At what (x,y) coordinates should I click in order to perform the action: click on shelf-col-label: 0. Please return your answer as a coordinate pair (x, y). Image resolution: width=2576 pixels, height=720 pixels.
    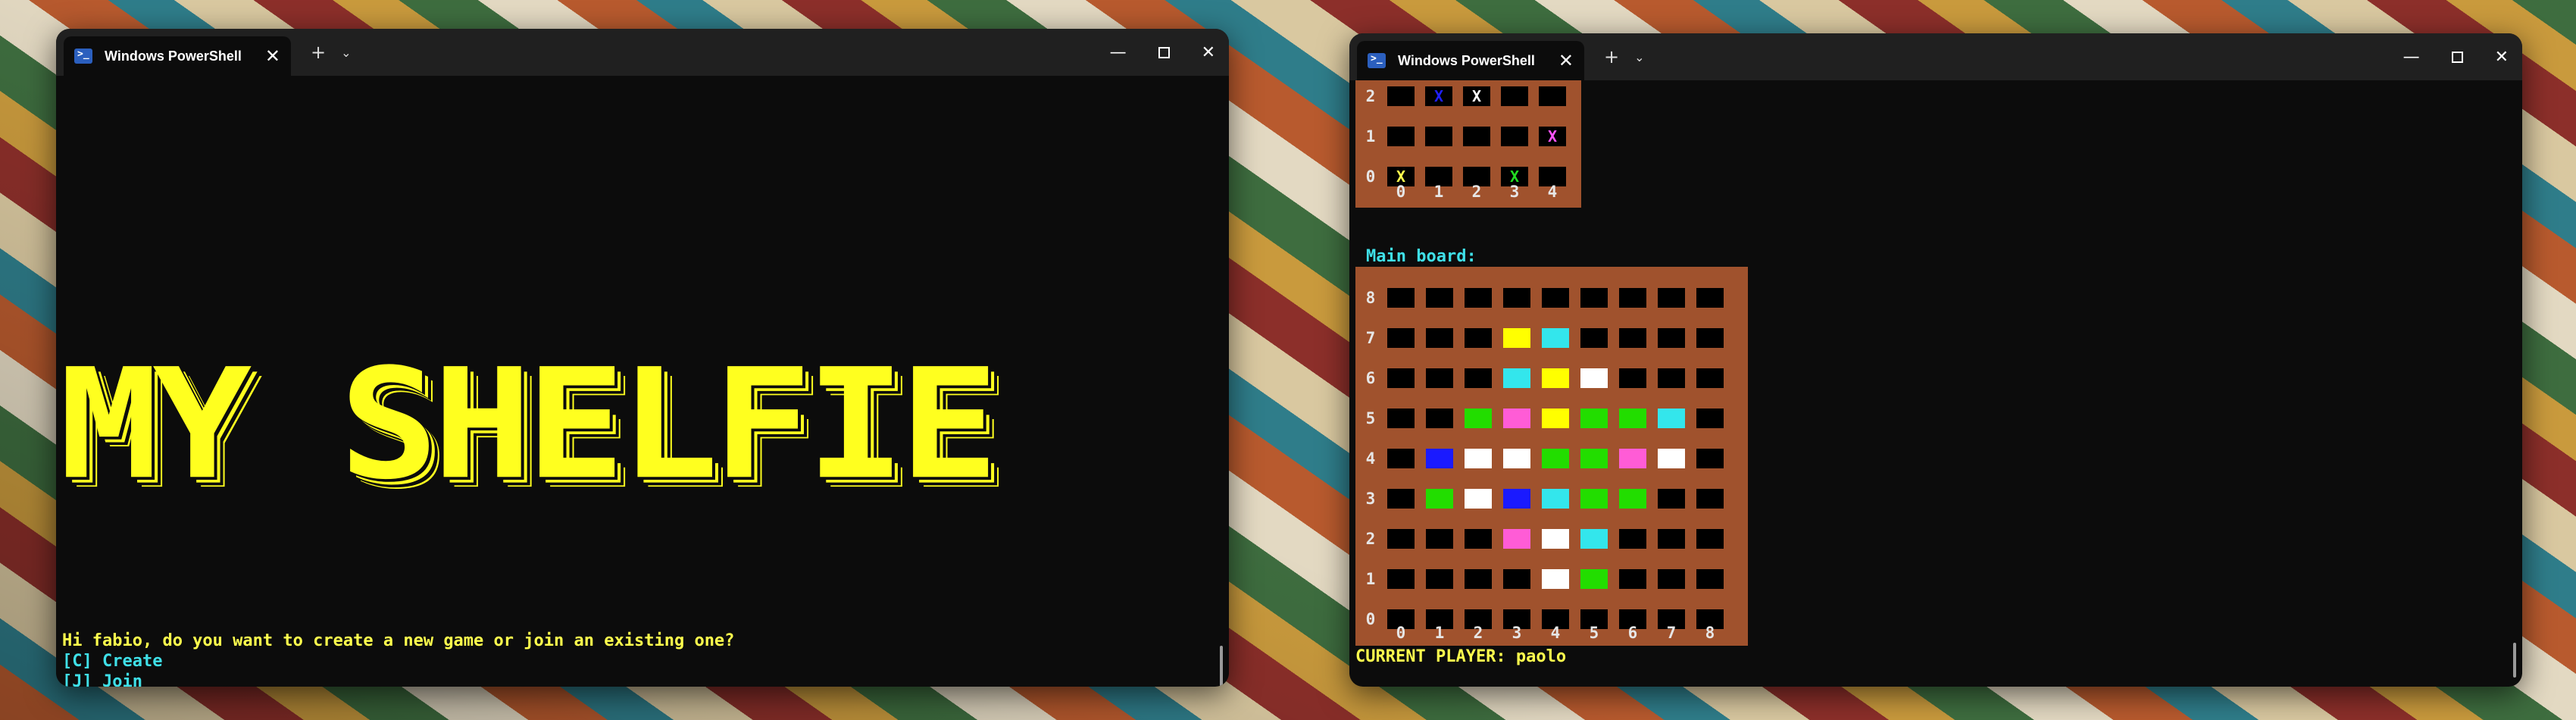
    Looking at the image, I should click on (1401, 192).